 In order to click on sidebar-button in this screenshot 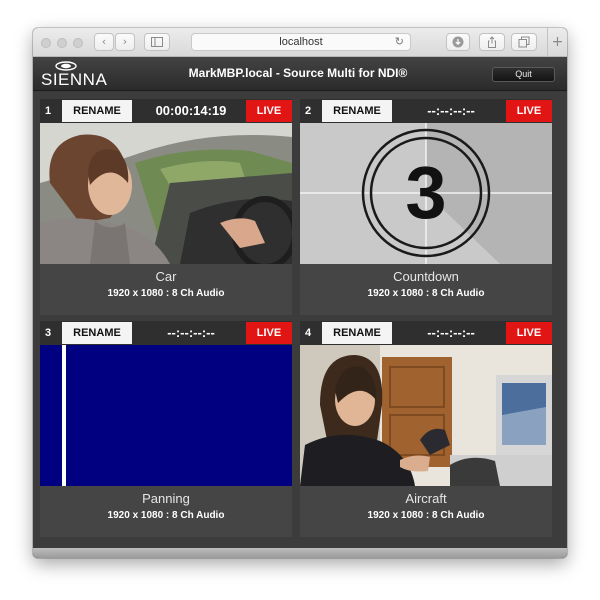, I will do `click(157, 42)`.